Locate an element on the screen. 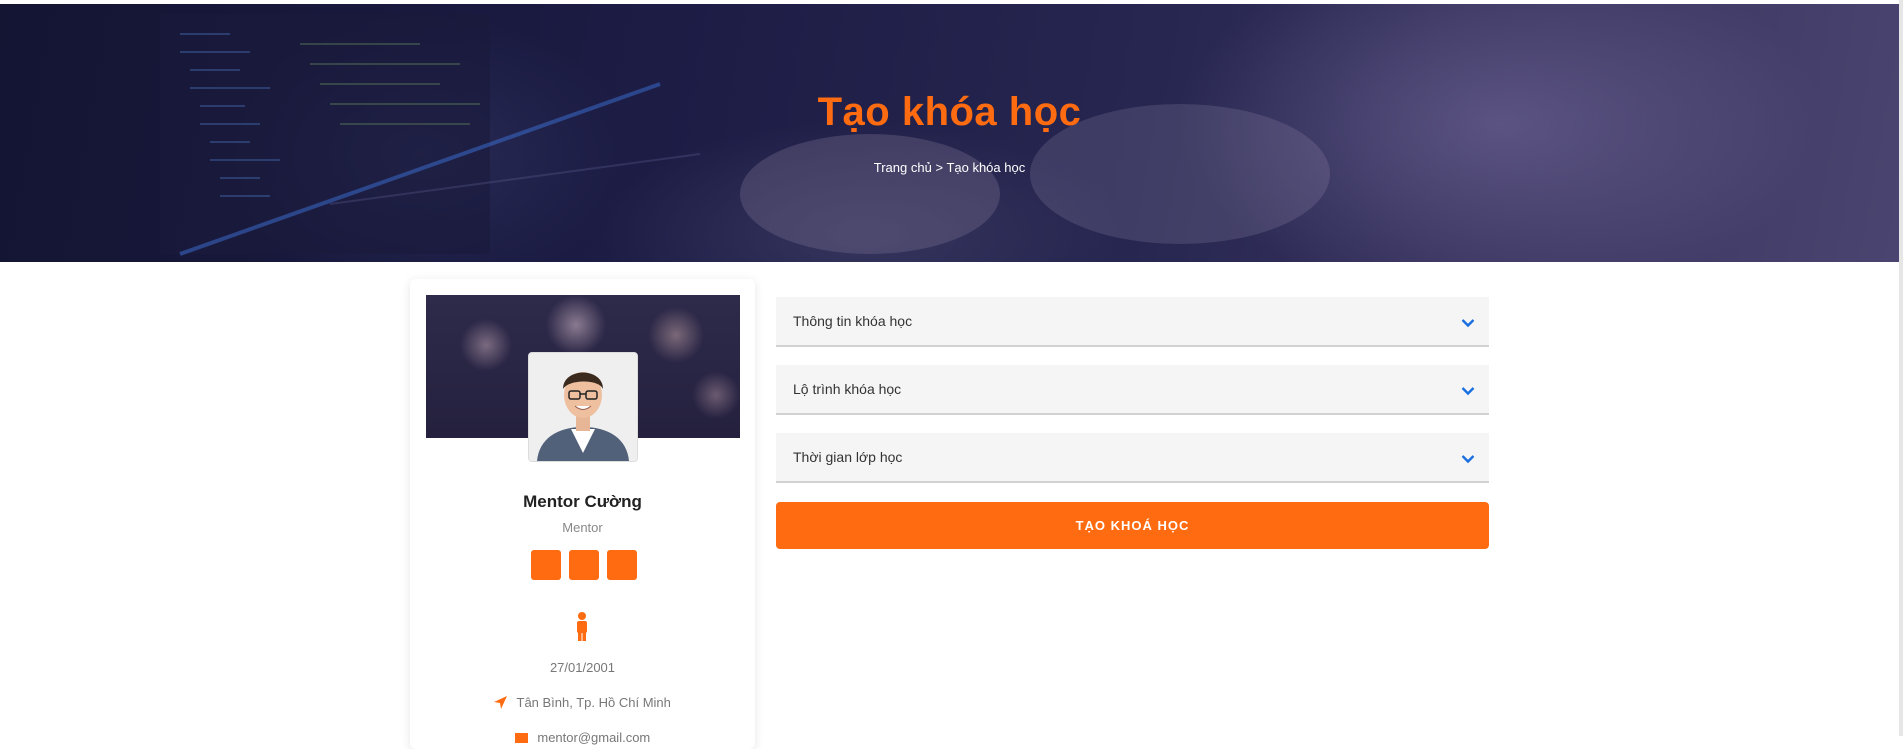 The width and height of the screenshot is (1903, 749). mentor-email-row: mentor@gmail.com is located at coordinates (582, 738).